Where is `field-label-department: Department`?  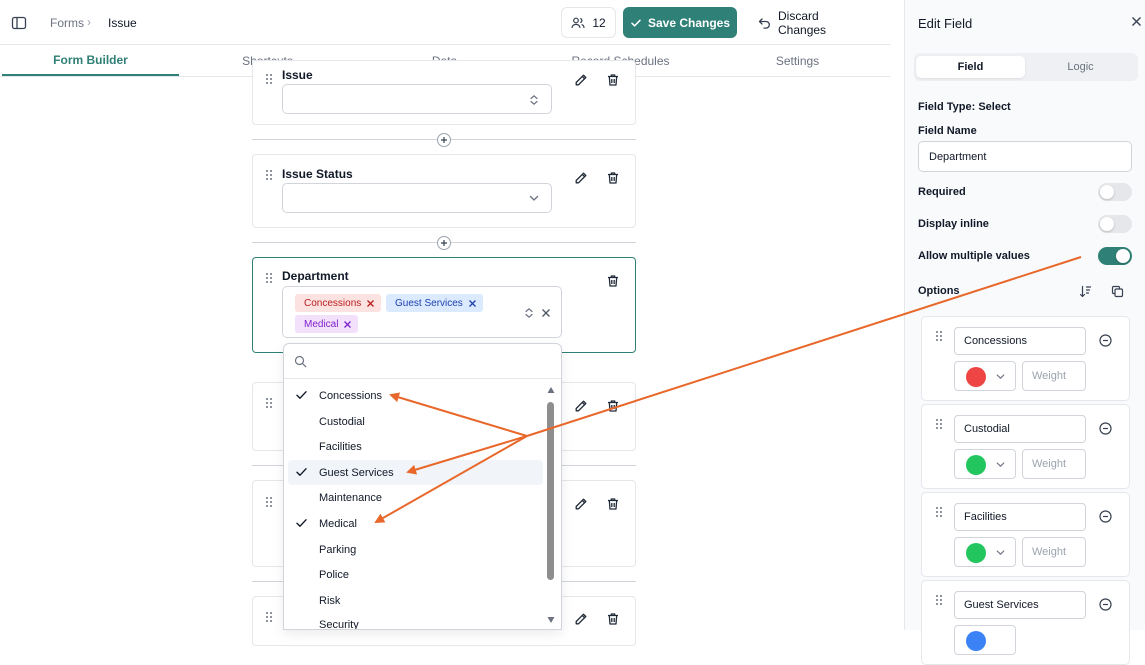
field-label-department: Department is located at coordinates (315, 276).